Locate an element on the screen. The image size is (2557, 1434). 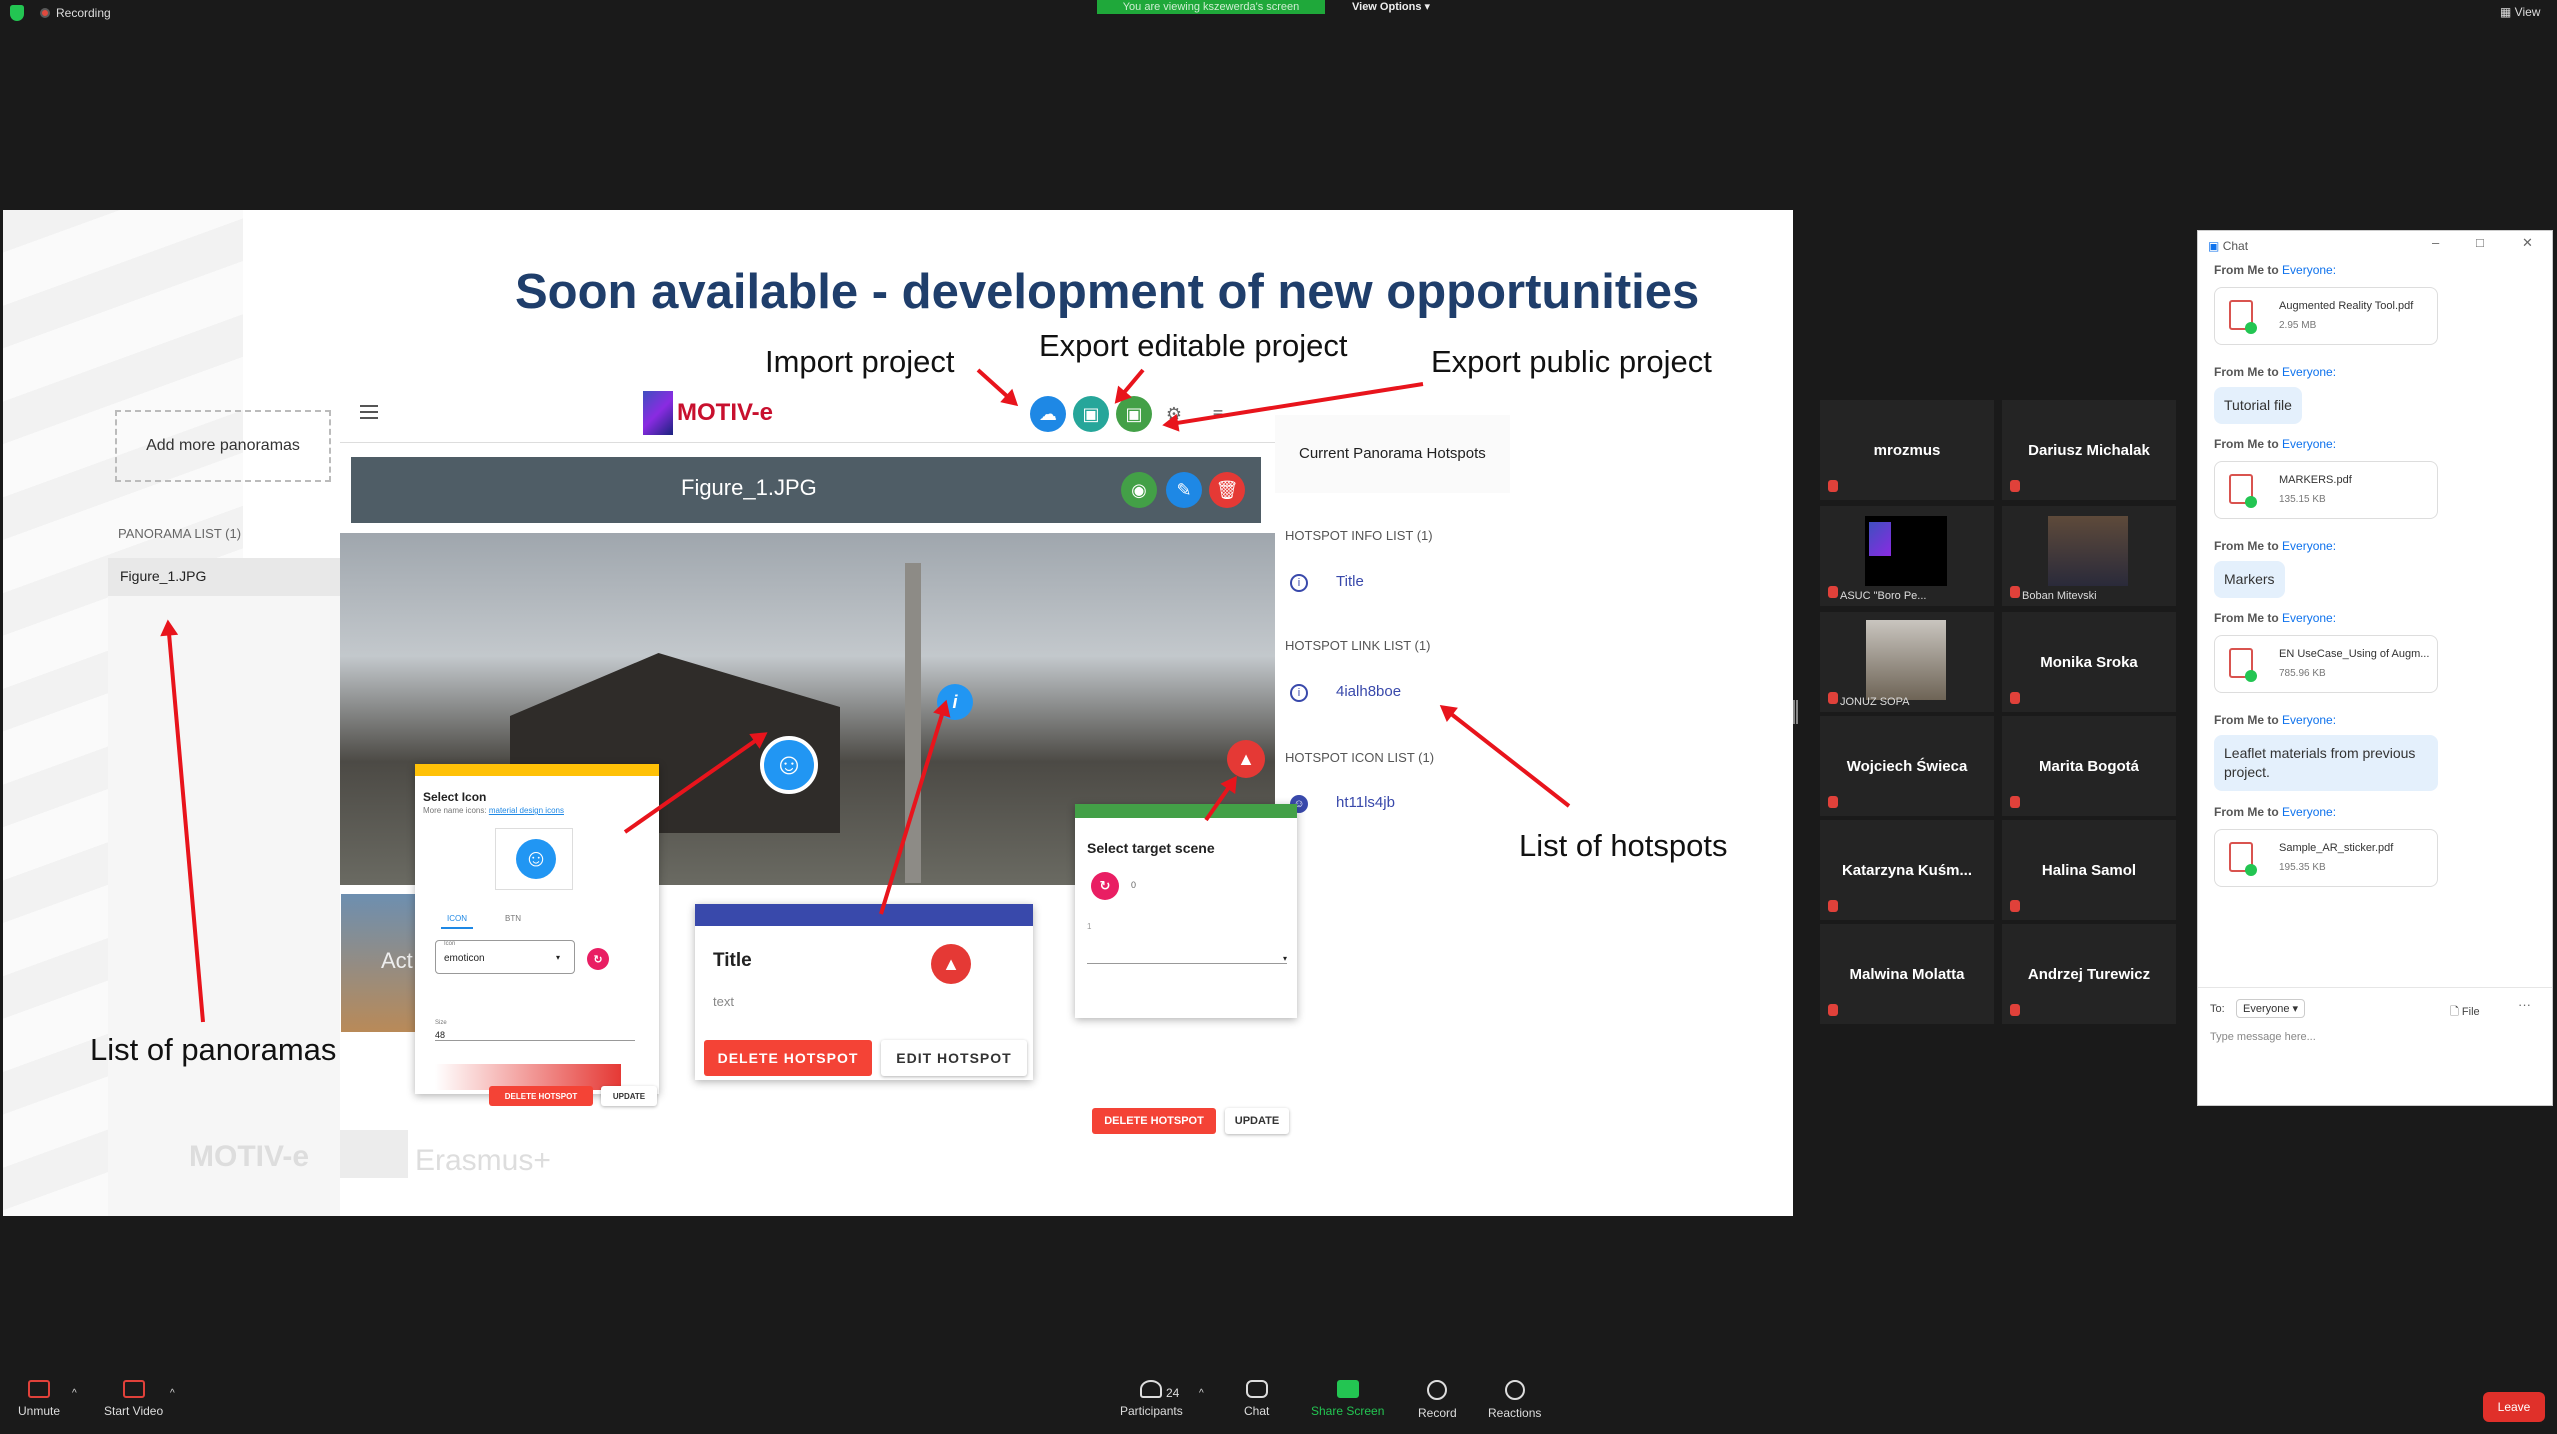
chat-divider is located at coordinates (2375, 987).